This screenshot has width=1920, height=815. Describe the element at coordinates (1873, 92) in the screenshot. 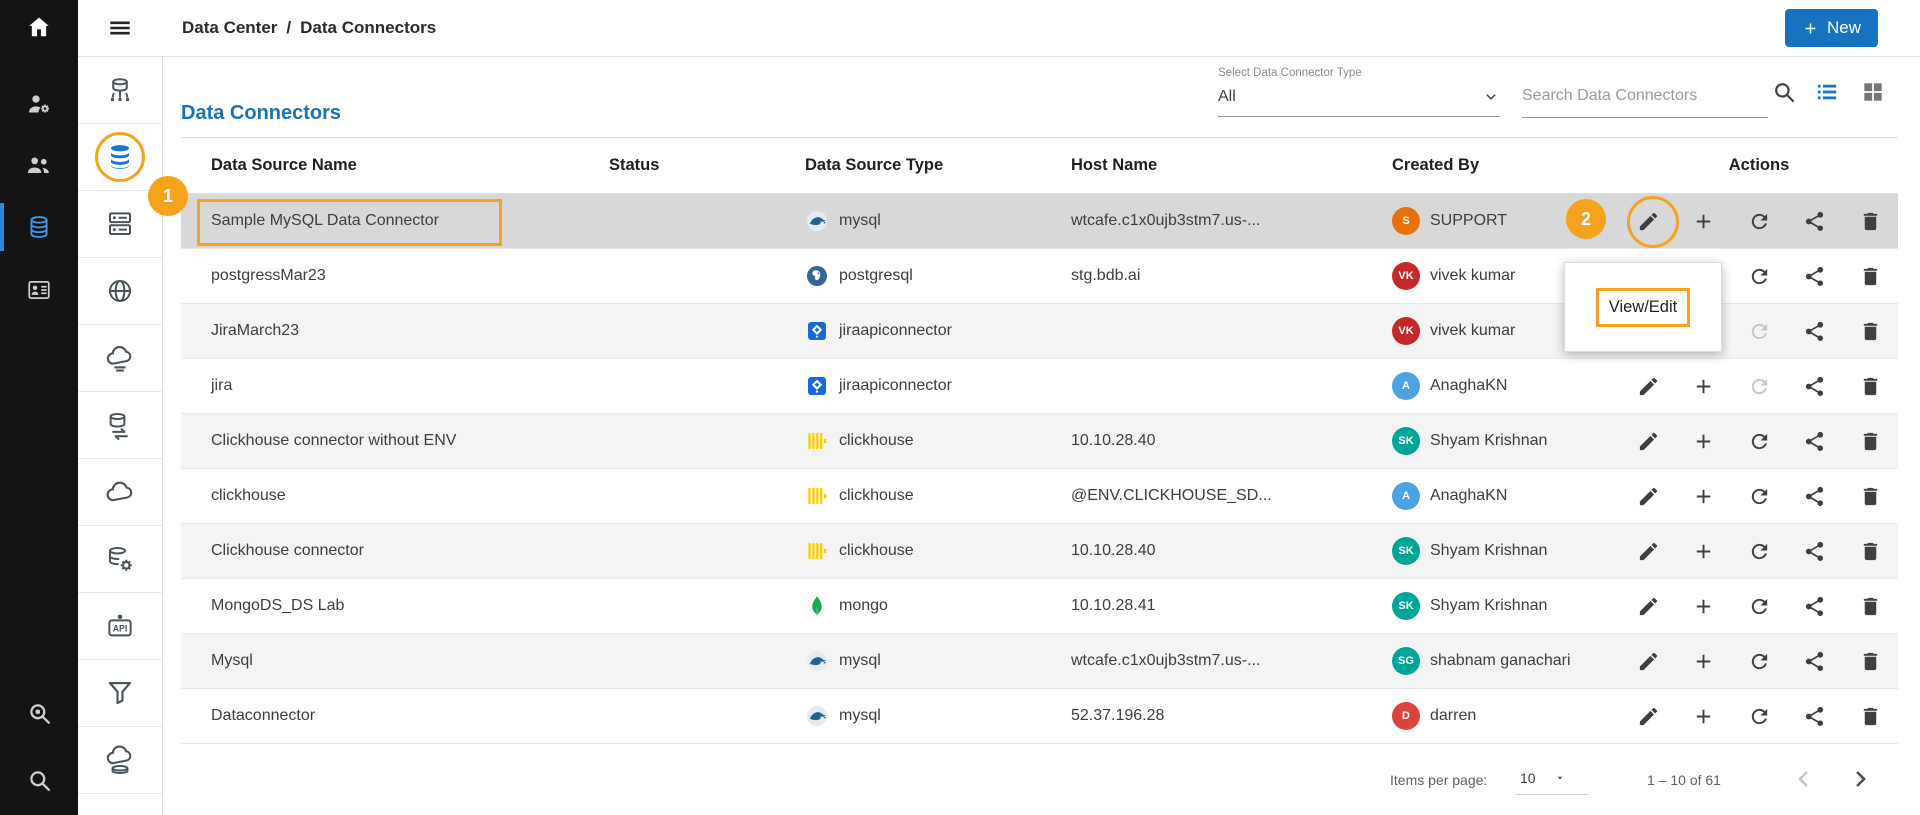

I see `grid-view-button` at that location.